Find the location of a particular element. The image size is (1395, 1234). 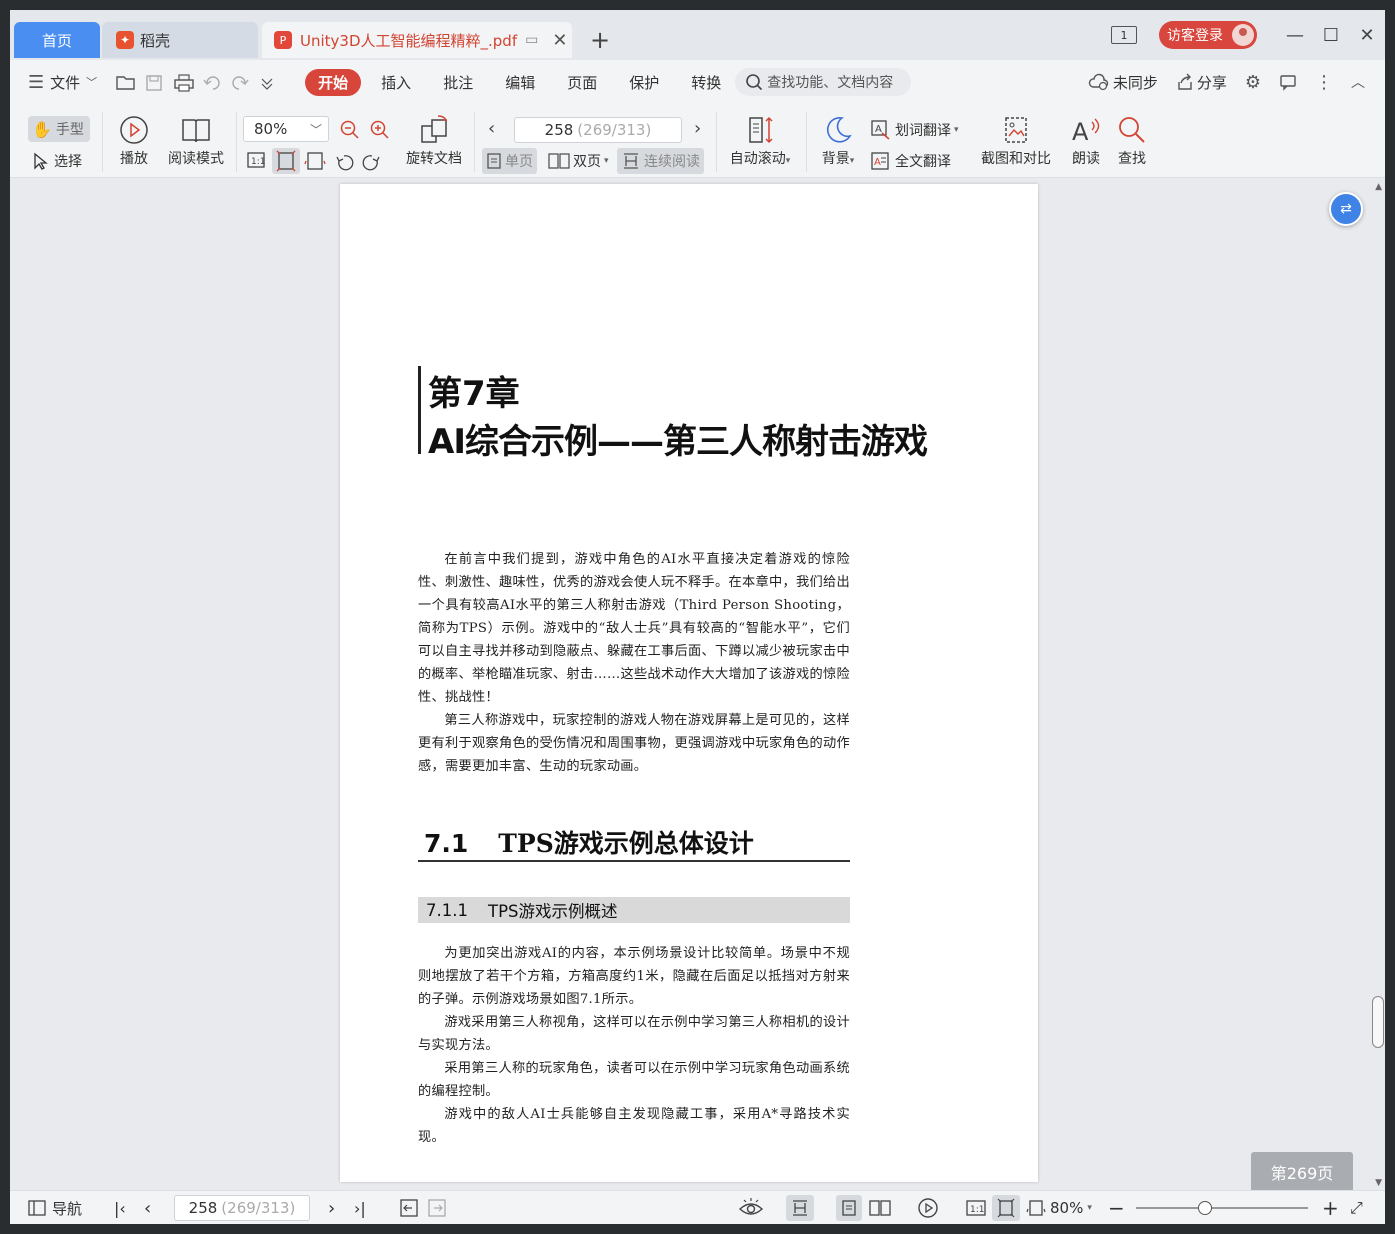

menu-page: 页面 is located at coordinates (582, 82).